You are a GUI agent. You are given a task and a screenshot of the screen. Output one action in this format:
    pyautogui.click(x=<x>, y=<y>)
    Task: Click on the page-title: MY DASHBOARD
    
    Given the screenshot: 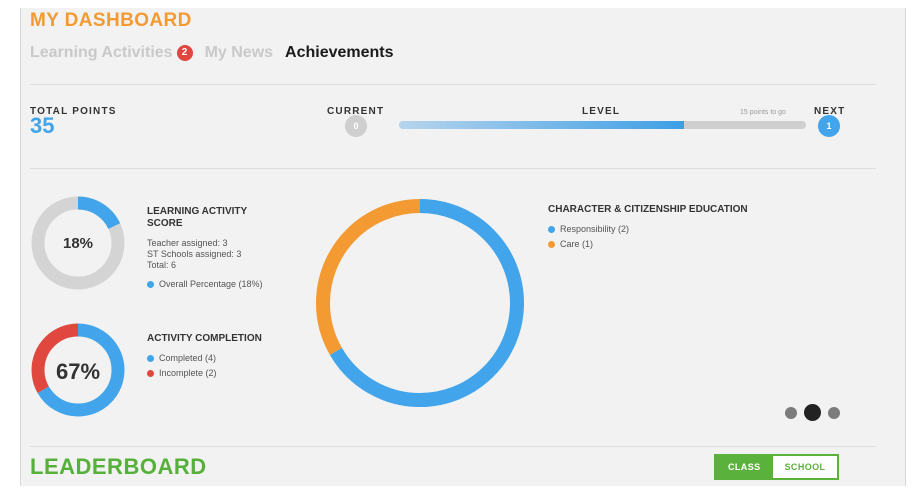 What is the action you would take?
    pyautogui.click(x=111, y=20)
    